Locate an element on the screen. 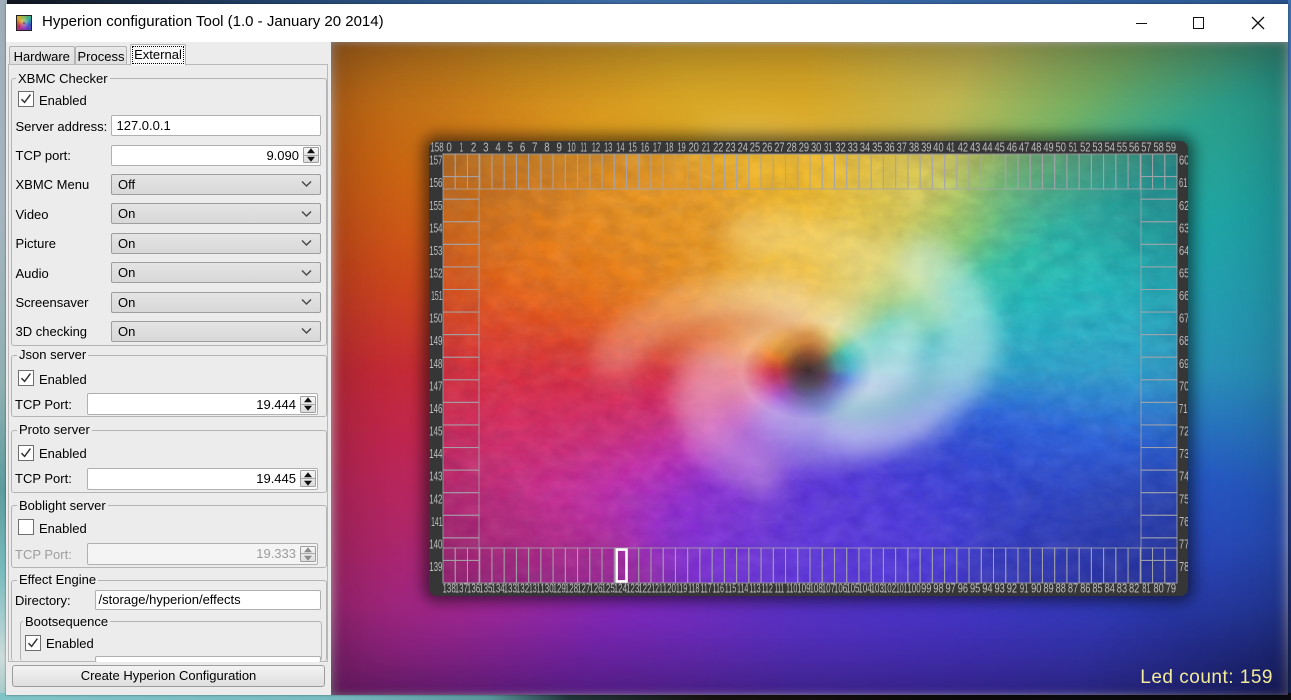 Image resolution: width=1291 pixels, height=700 pixels. svg-text: 39 is located at coordinates (926, 147).